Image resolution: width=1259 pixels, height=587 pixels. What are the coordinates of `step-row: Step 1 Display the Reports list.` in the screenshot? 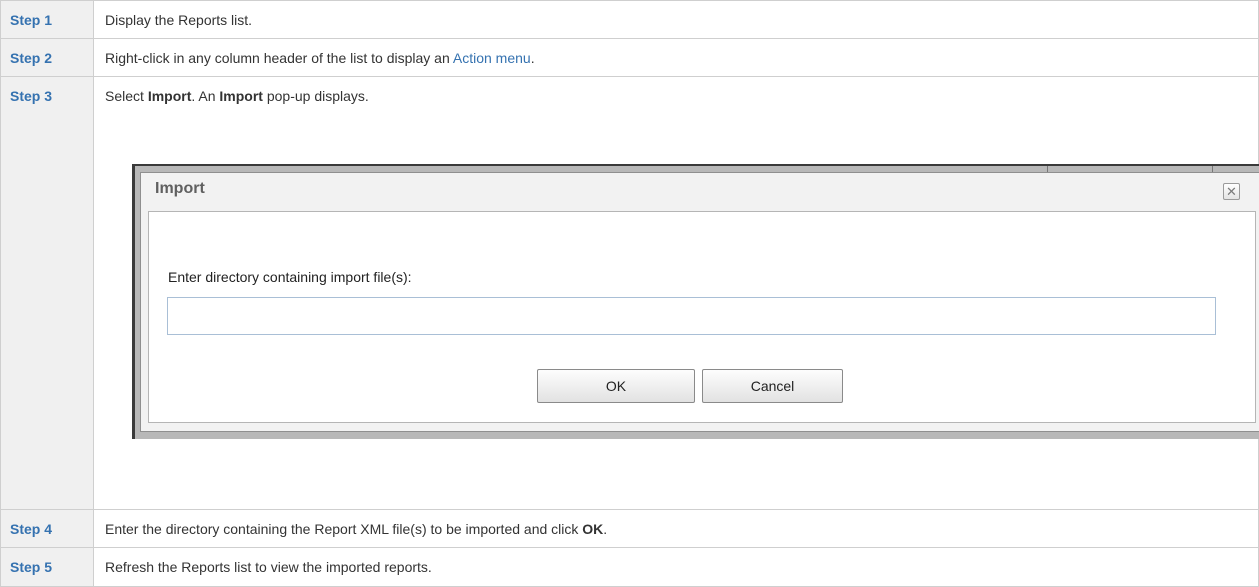 It's located at (629, 19).